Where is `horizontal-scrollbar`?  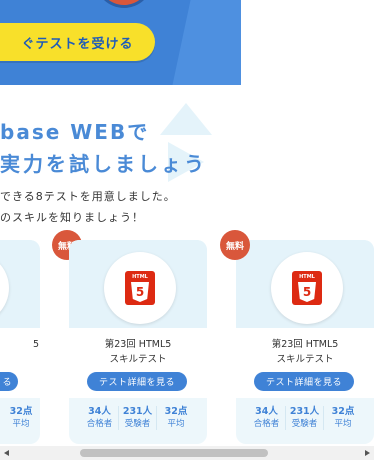
horizontal-scrollbar is located at coordinates (187, 453).